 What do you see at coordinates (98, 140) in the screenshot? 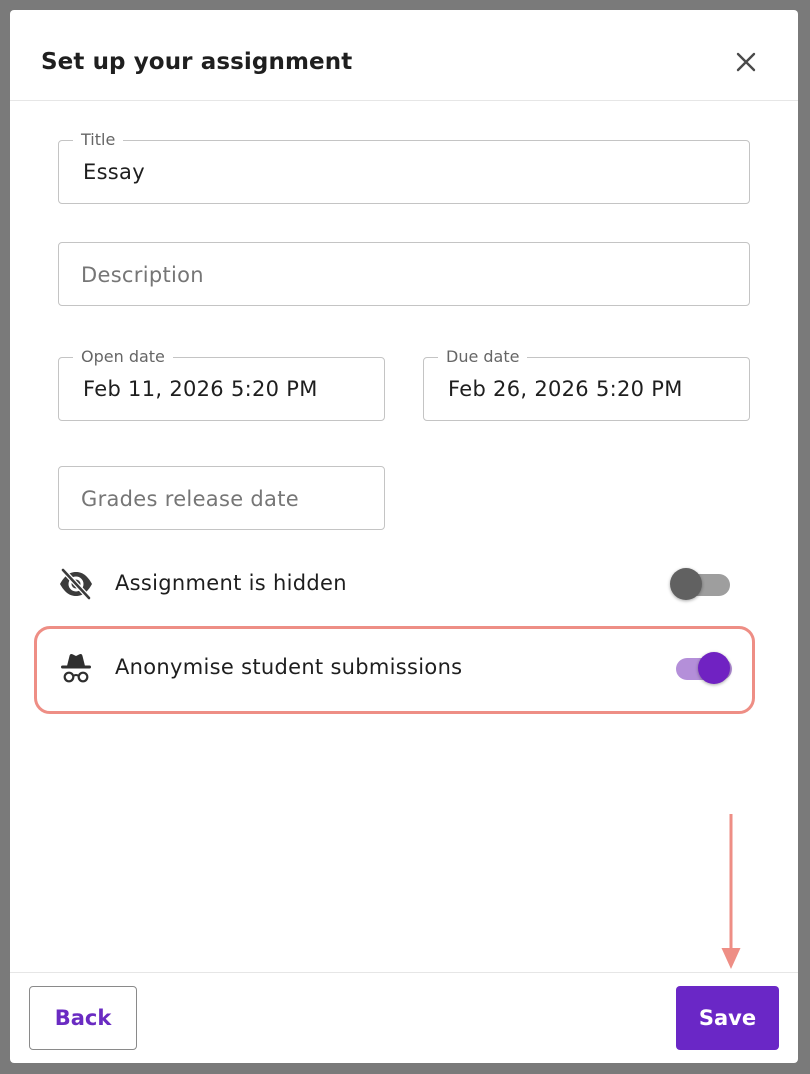
I see `title-field-label: Title` at bounding box center [98, 140].